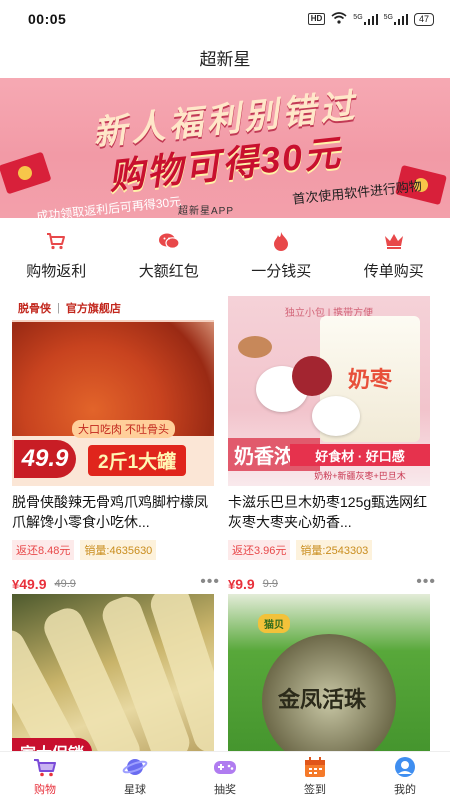 Image resolution: width=450 pixels, height=800 pixels. Describe the element at coordinates (360, 455) in the screenshot. I see `image-band: 好食材 · 好口感` at that location.